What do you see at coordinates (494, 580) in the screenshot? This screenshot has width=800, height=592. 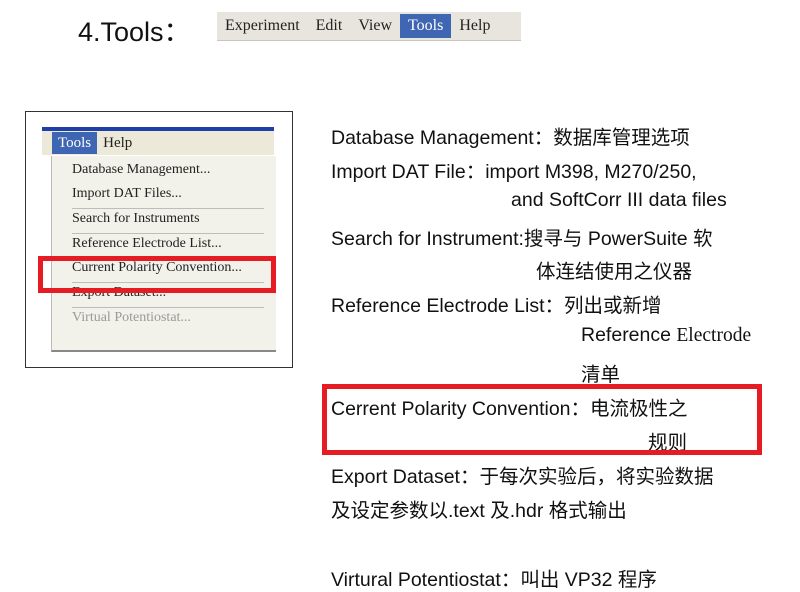 I see `desc-virtual-potentiostat: Virtural Potentiostat：叫出 VP32 程序` at bounding box center [494, 580].